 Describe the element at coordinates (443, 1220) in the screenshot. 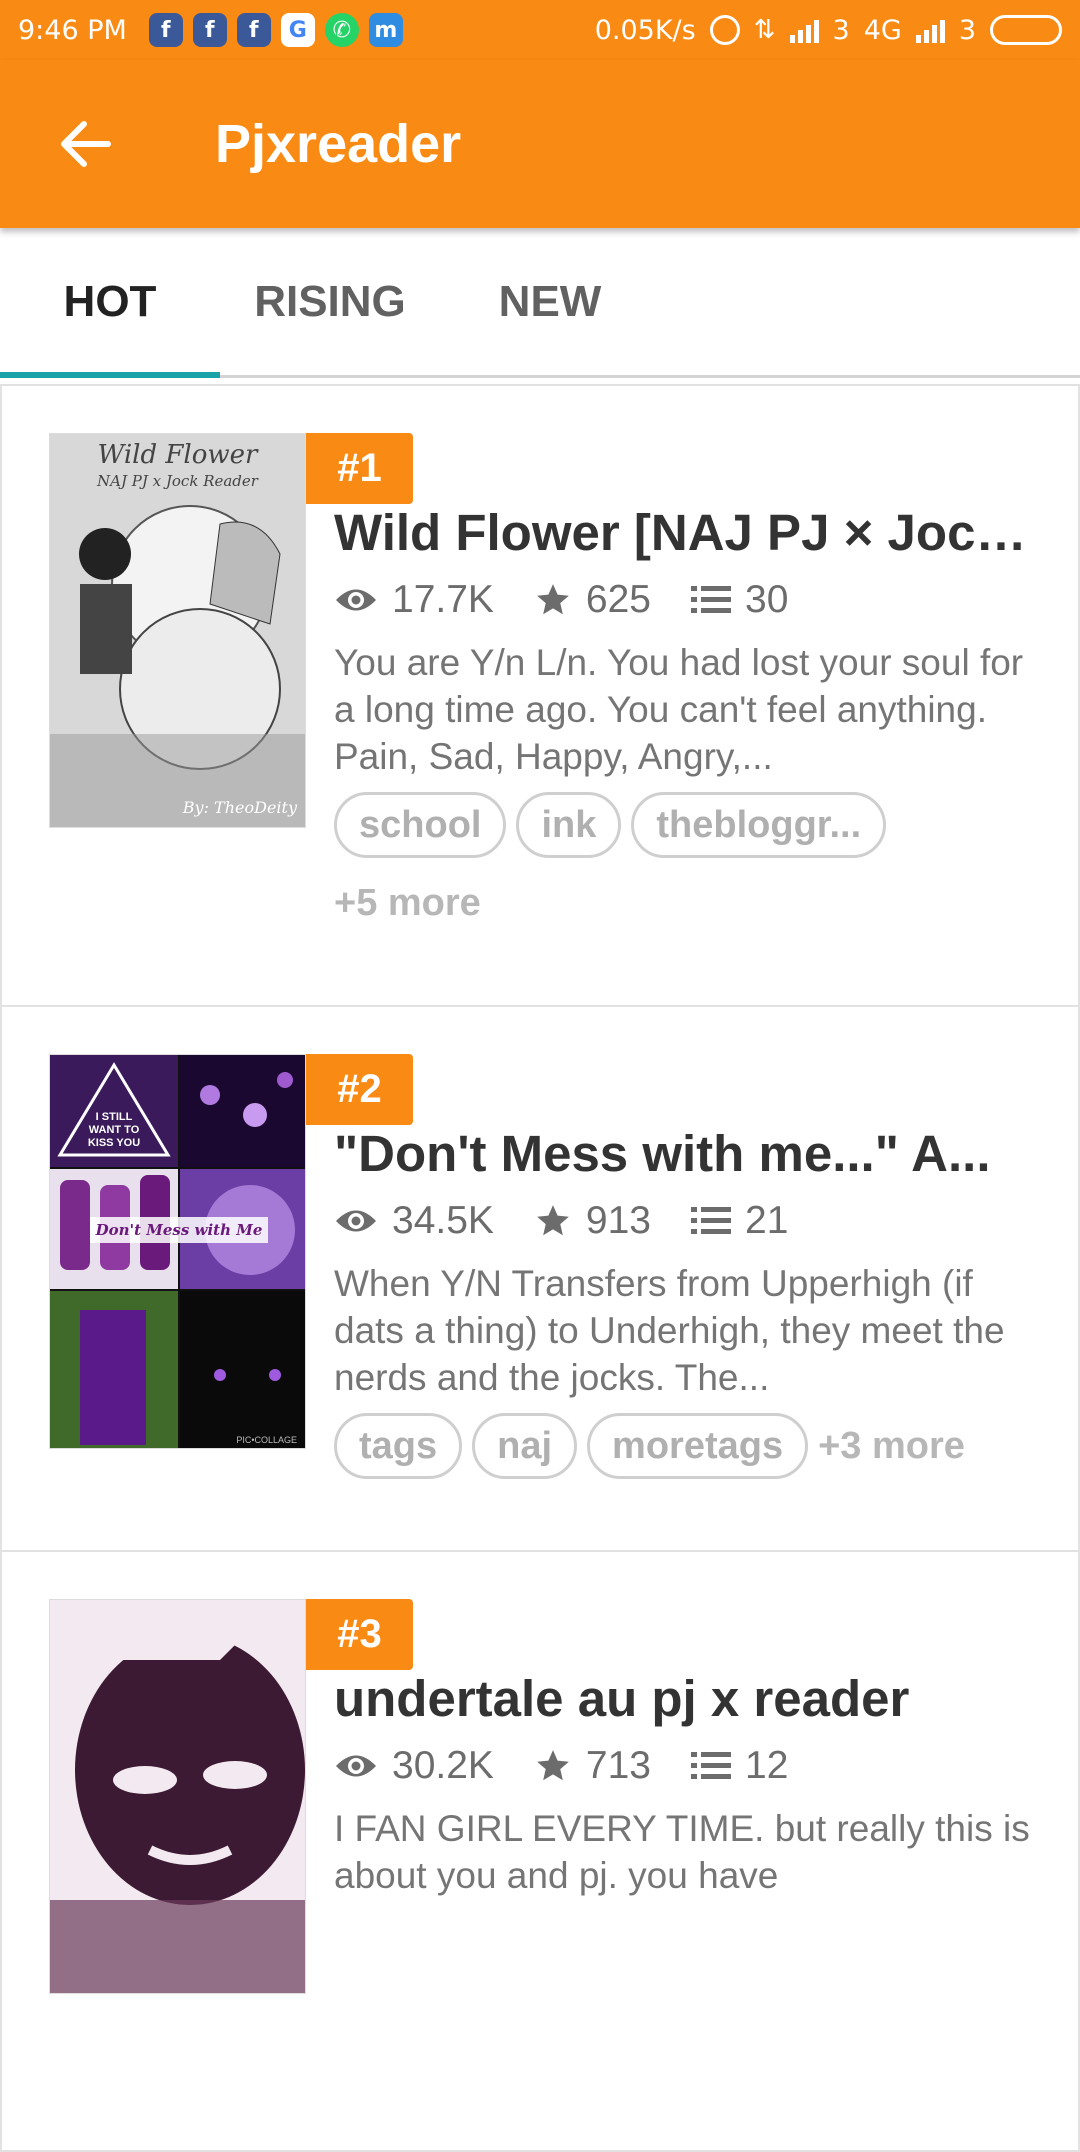

I see `views-count: 34.5K` at that location.